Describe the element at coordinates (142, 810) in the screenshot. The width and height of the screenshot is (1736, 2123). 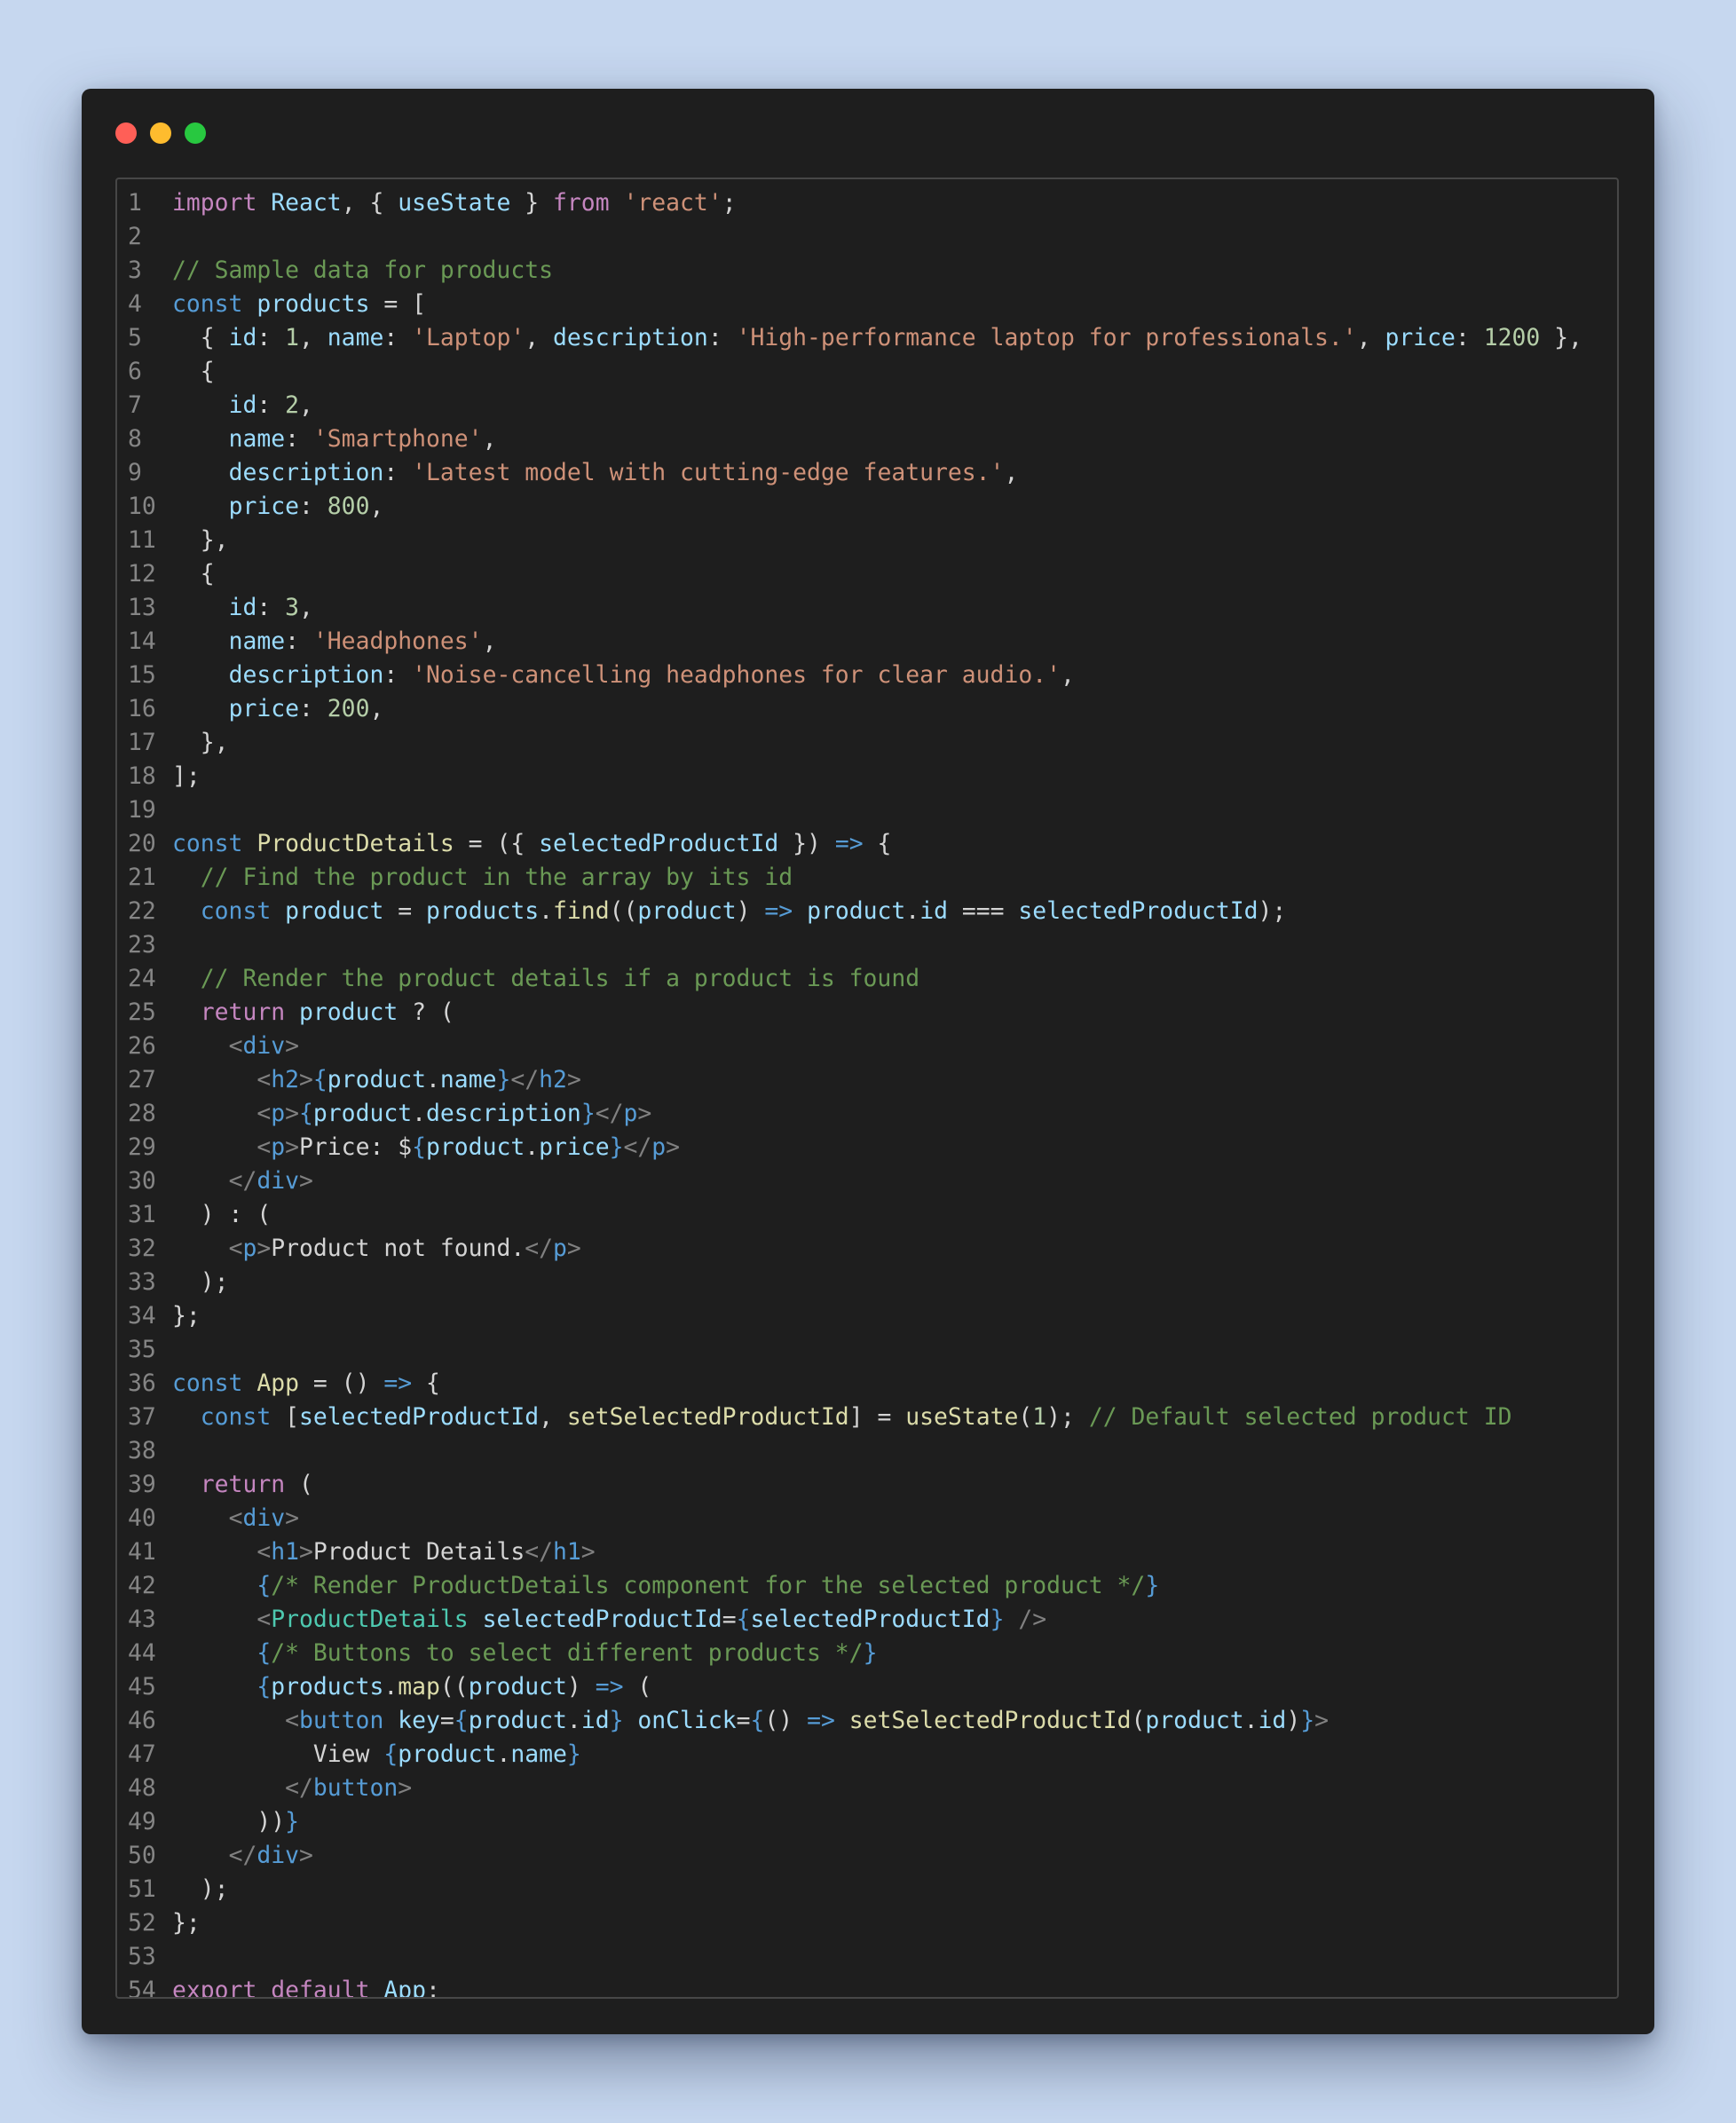
I see `line-number: 19` at that location.